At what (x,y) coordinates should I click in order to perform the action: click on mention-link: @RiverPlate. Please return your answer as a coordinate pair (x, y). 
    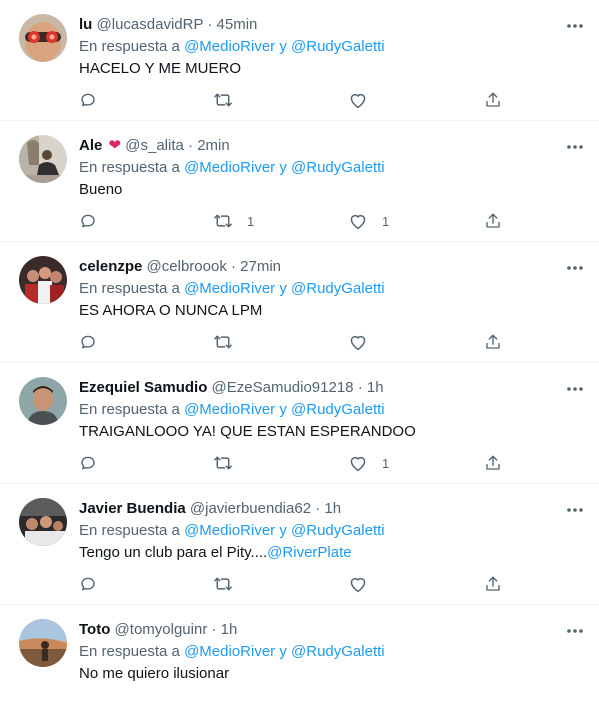
    Looking at the image, I should click on (309, 552).